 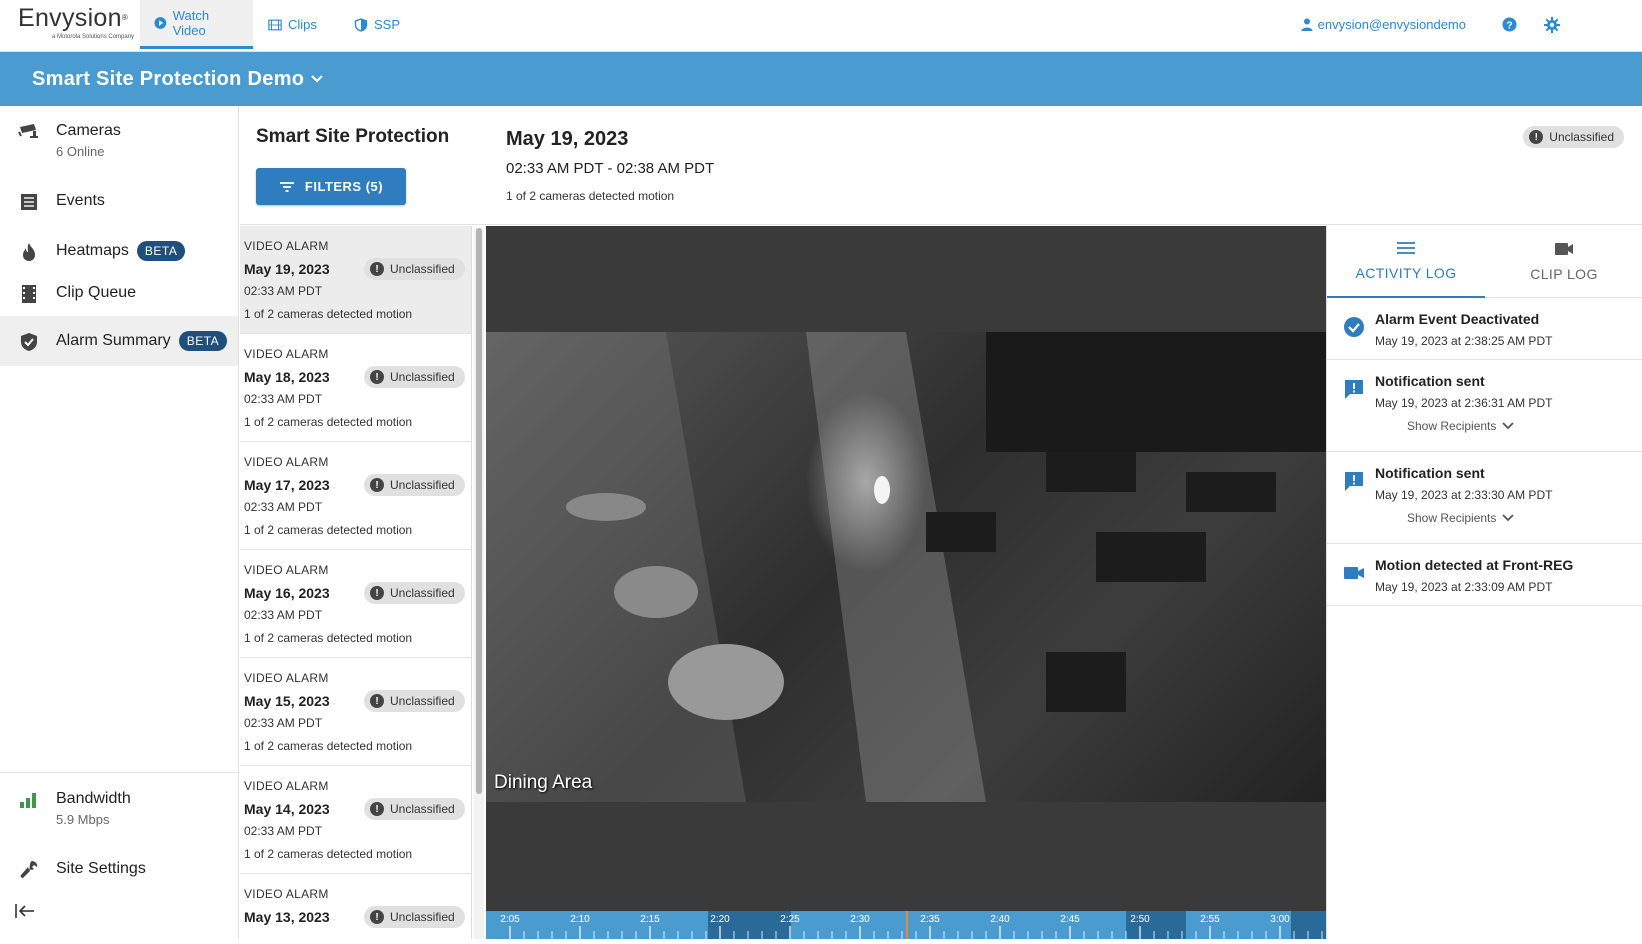 I want to click on timeline-tick-label: 2:15, so click(x=650, y=919).